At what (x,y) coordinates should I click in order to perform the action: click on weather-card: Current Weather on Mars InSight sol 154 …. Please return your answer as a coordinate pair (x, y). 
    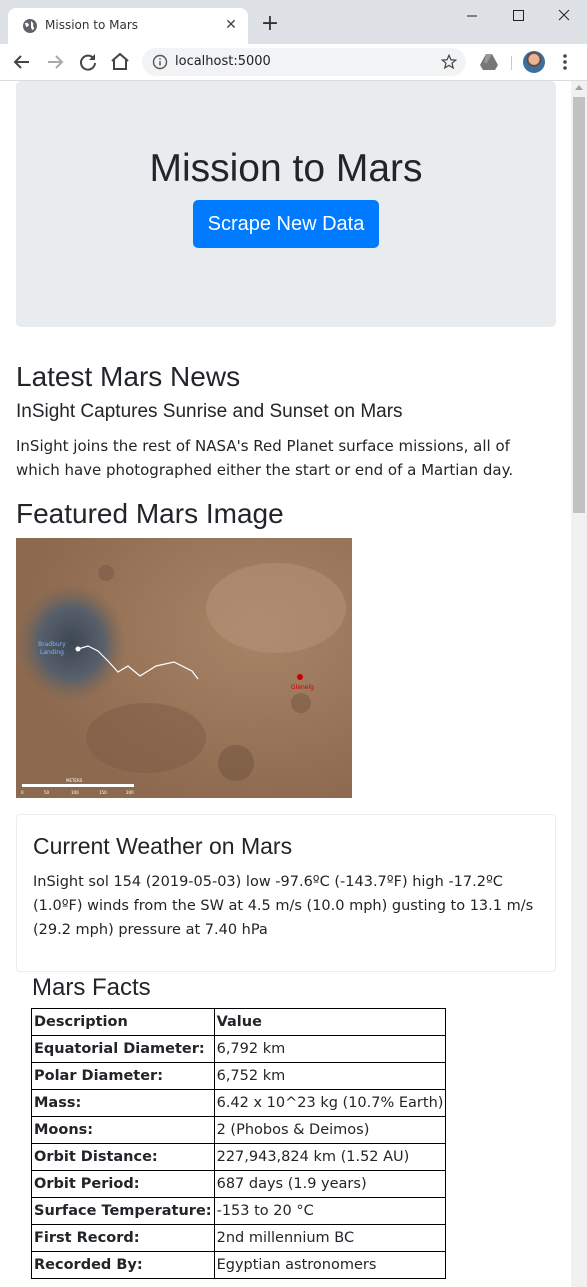
    Looking at the image, I should click on (286, 893).